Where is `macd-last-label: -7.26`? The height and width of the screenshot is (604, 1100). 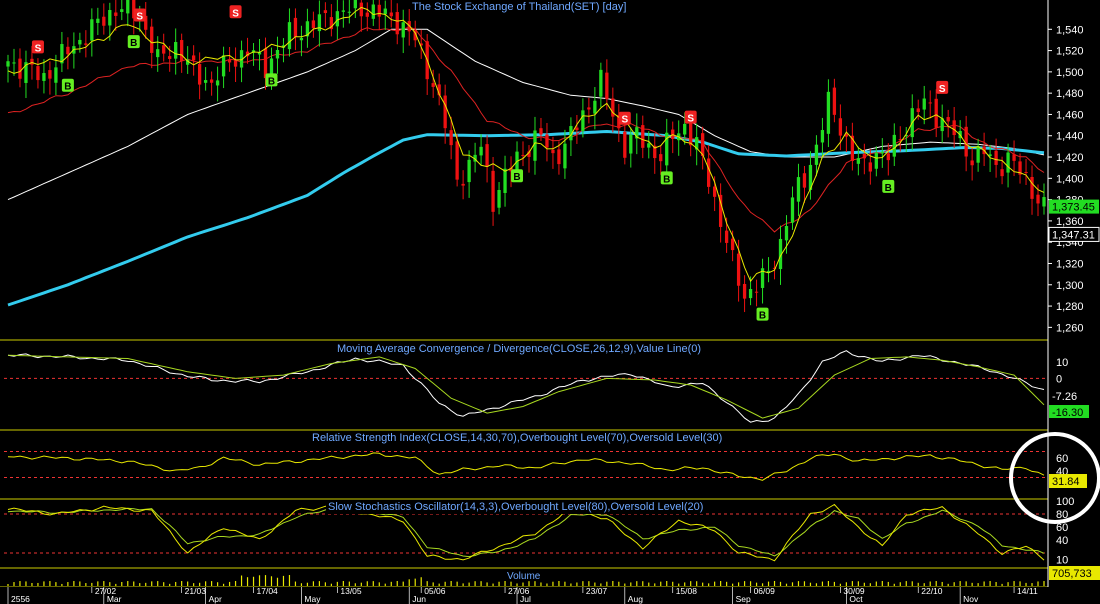 macd-last-label: -7.26 is located at coordinates (1064, 397).